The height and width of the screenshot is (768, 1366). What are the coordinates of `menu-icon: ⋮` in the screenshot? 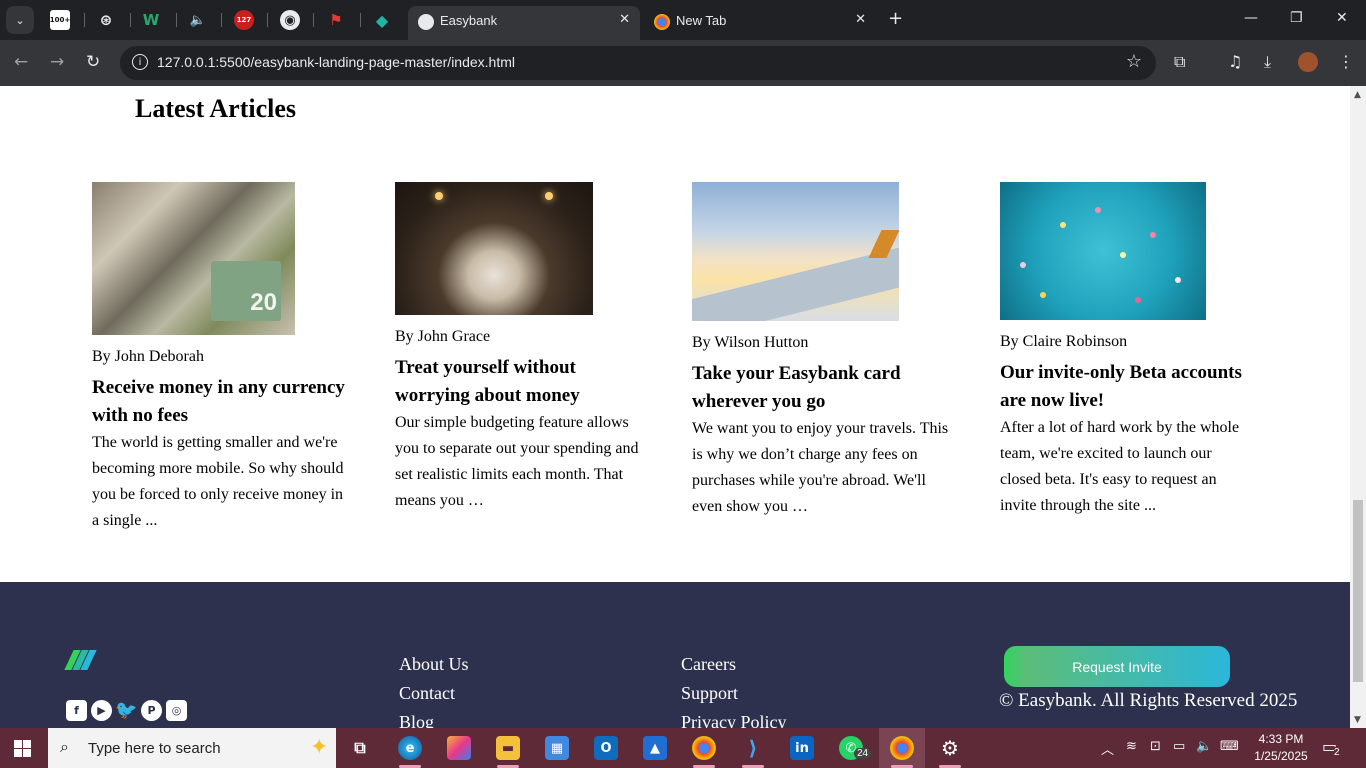 It's located at (1346, 61).